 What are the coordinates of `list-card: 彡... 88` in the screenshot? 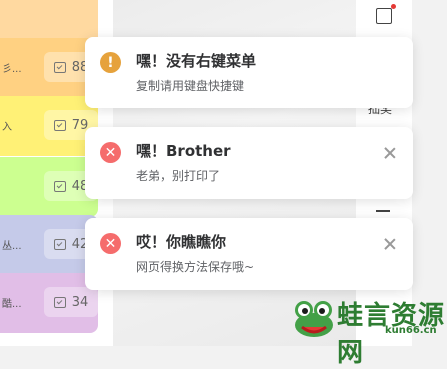 It's located at (49, 68).